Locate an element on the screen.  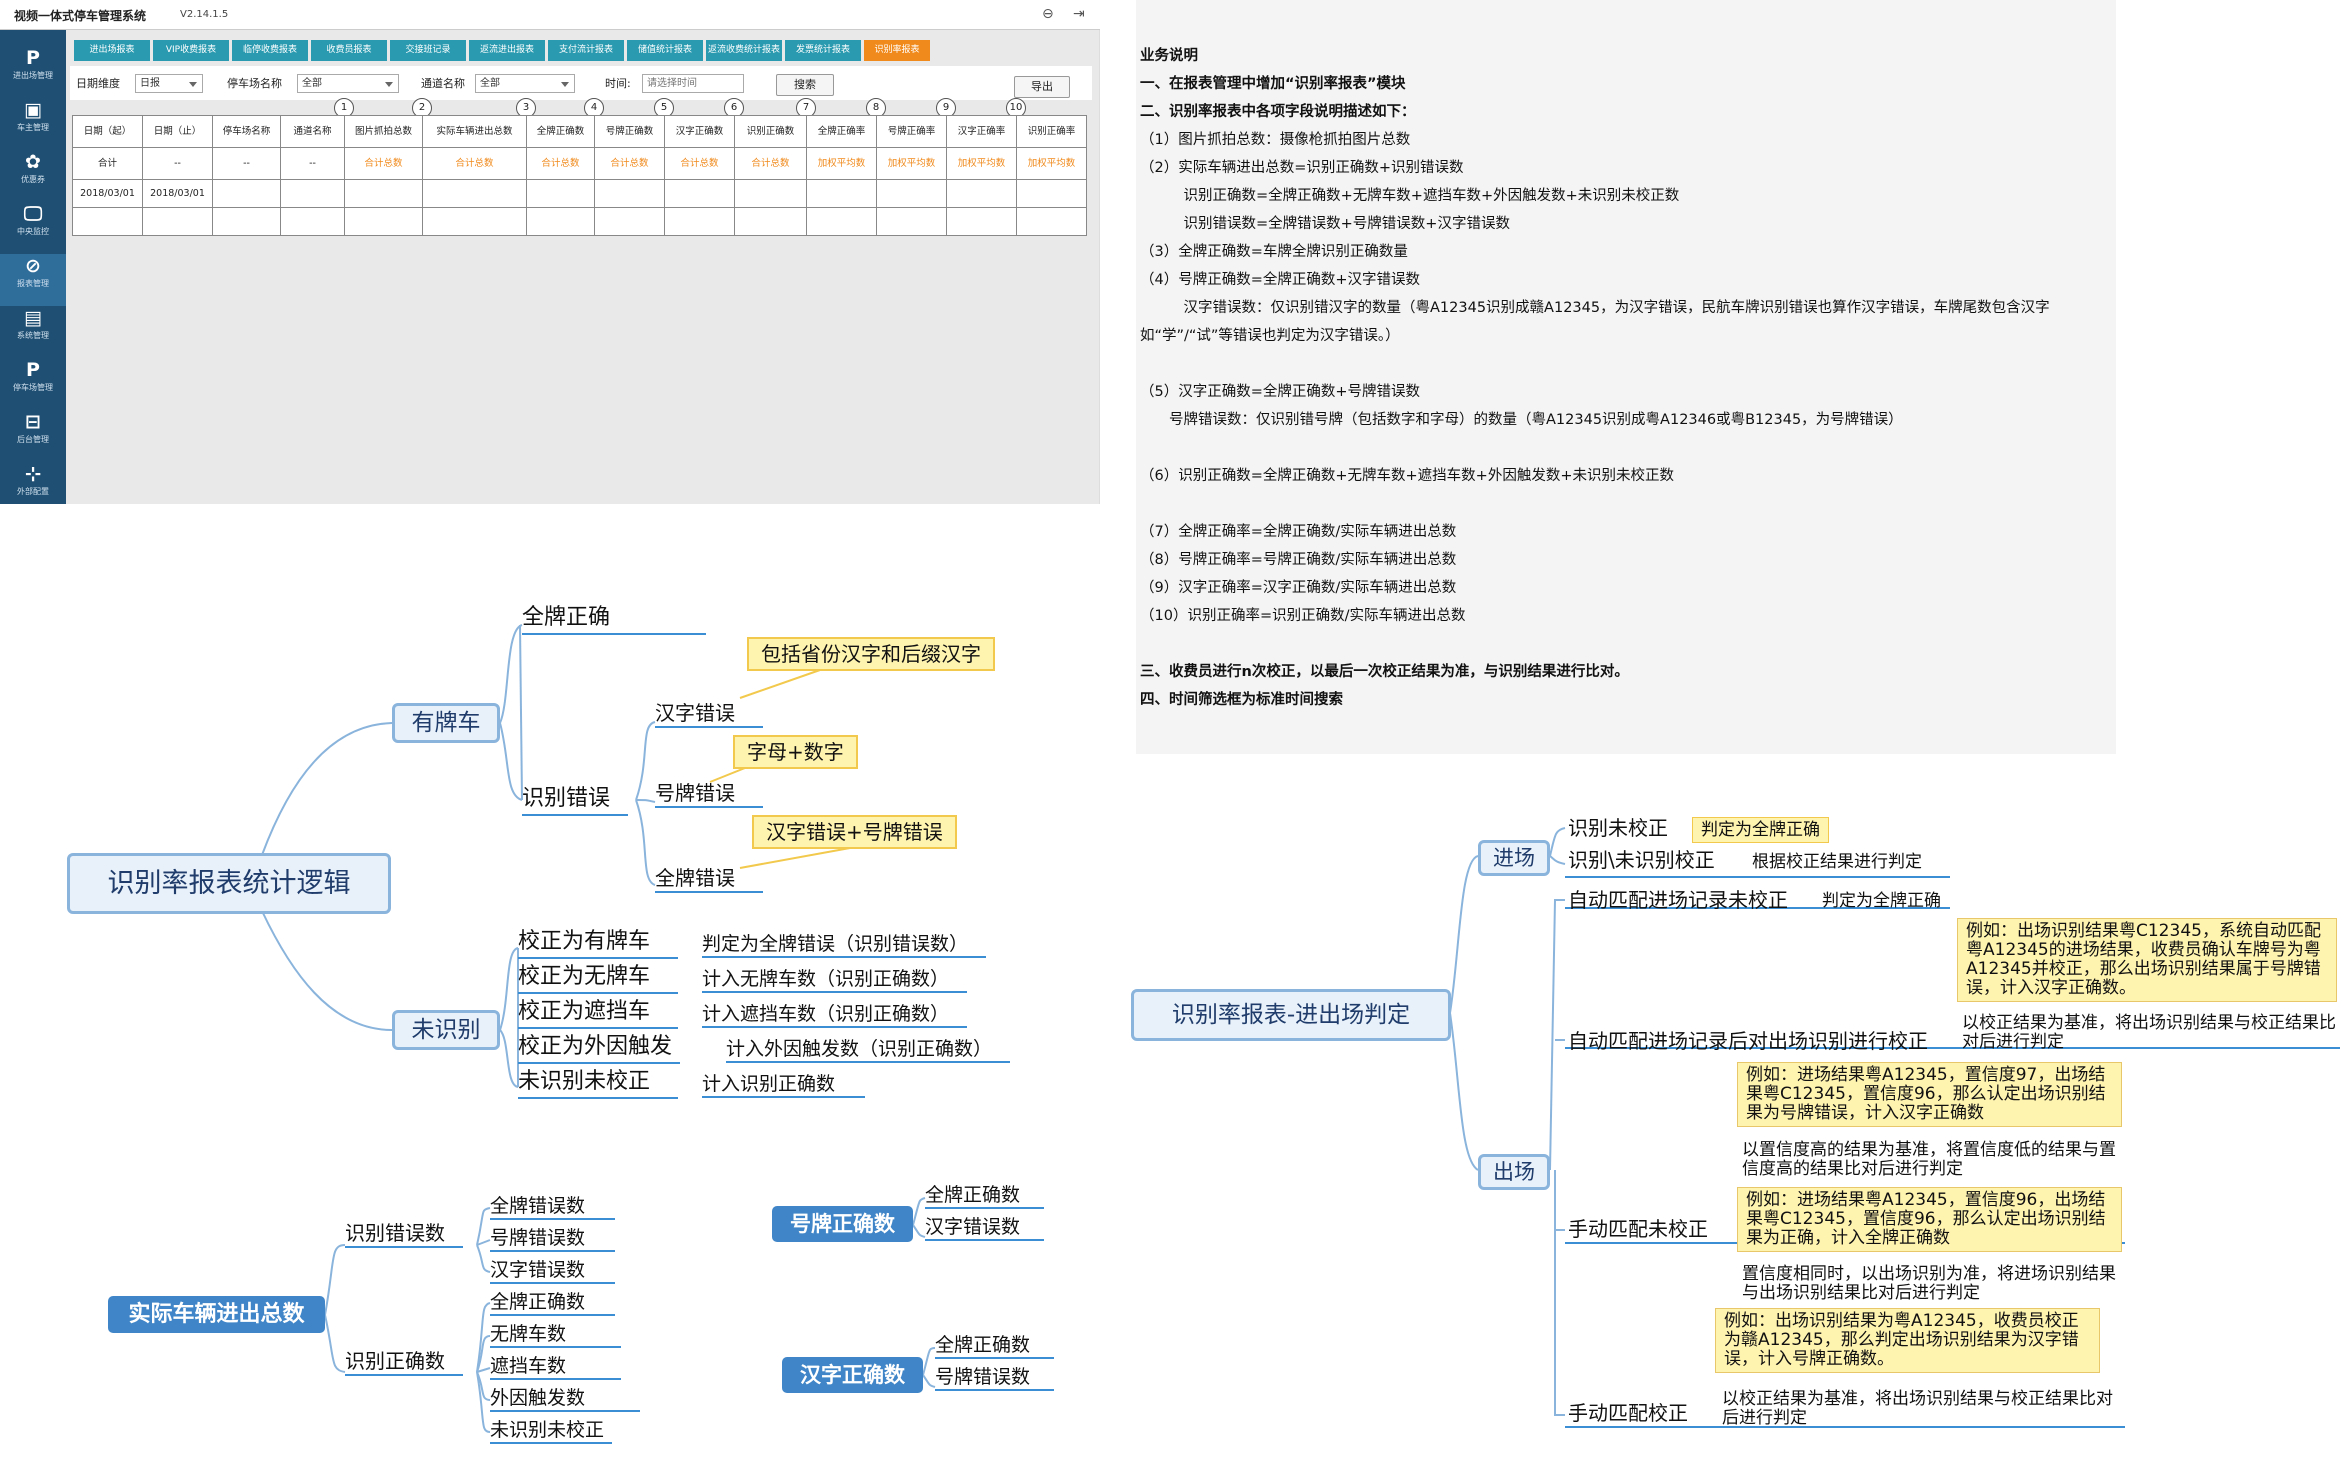
spec-line: （4）号牌正确数=全牌正确数+汉字错误数 is located at coordinates (1280, 280).